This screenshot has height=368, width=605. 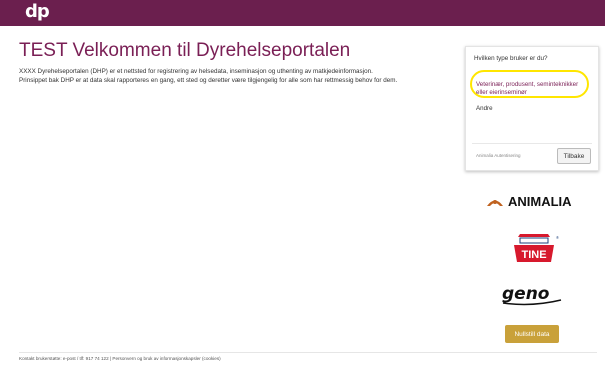 I want to click on animalia-logo: ANIMALIA, so click(x=529, y=201).